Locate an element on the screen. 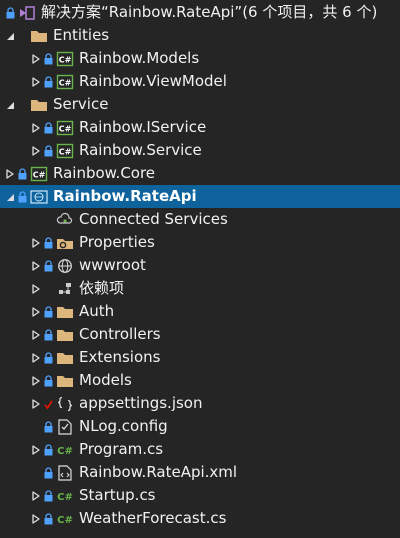  tree-item-project-rainbow-service: C# Rainbow.Service is located at coordinates (200, 150).